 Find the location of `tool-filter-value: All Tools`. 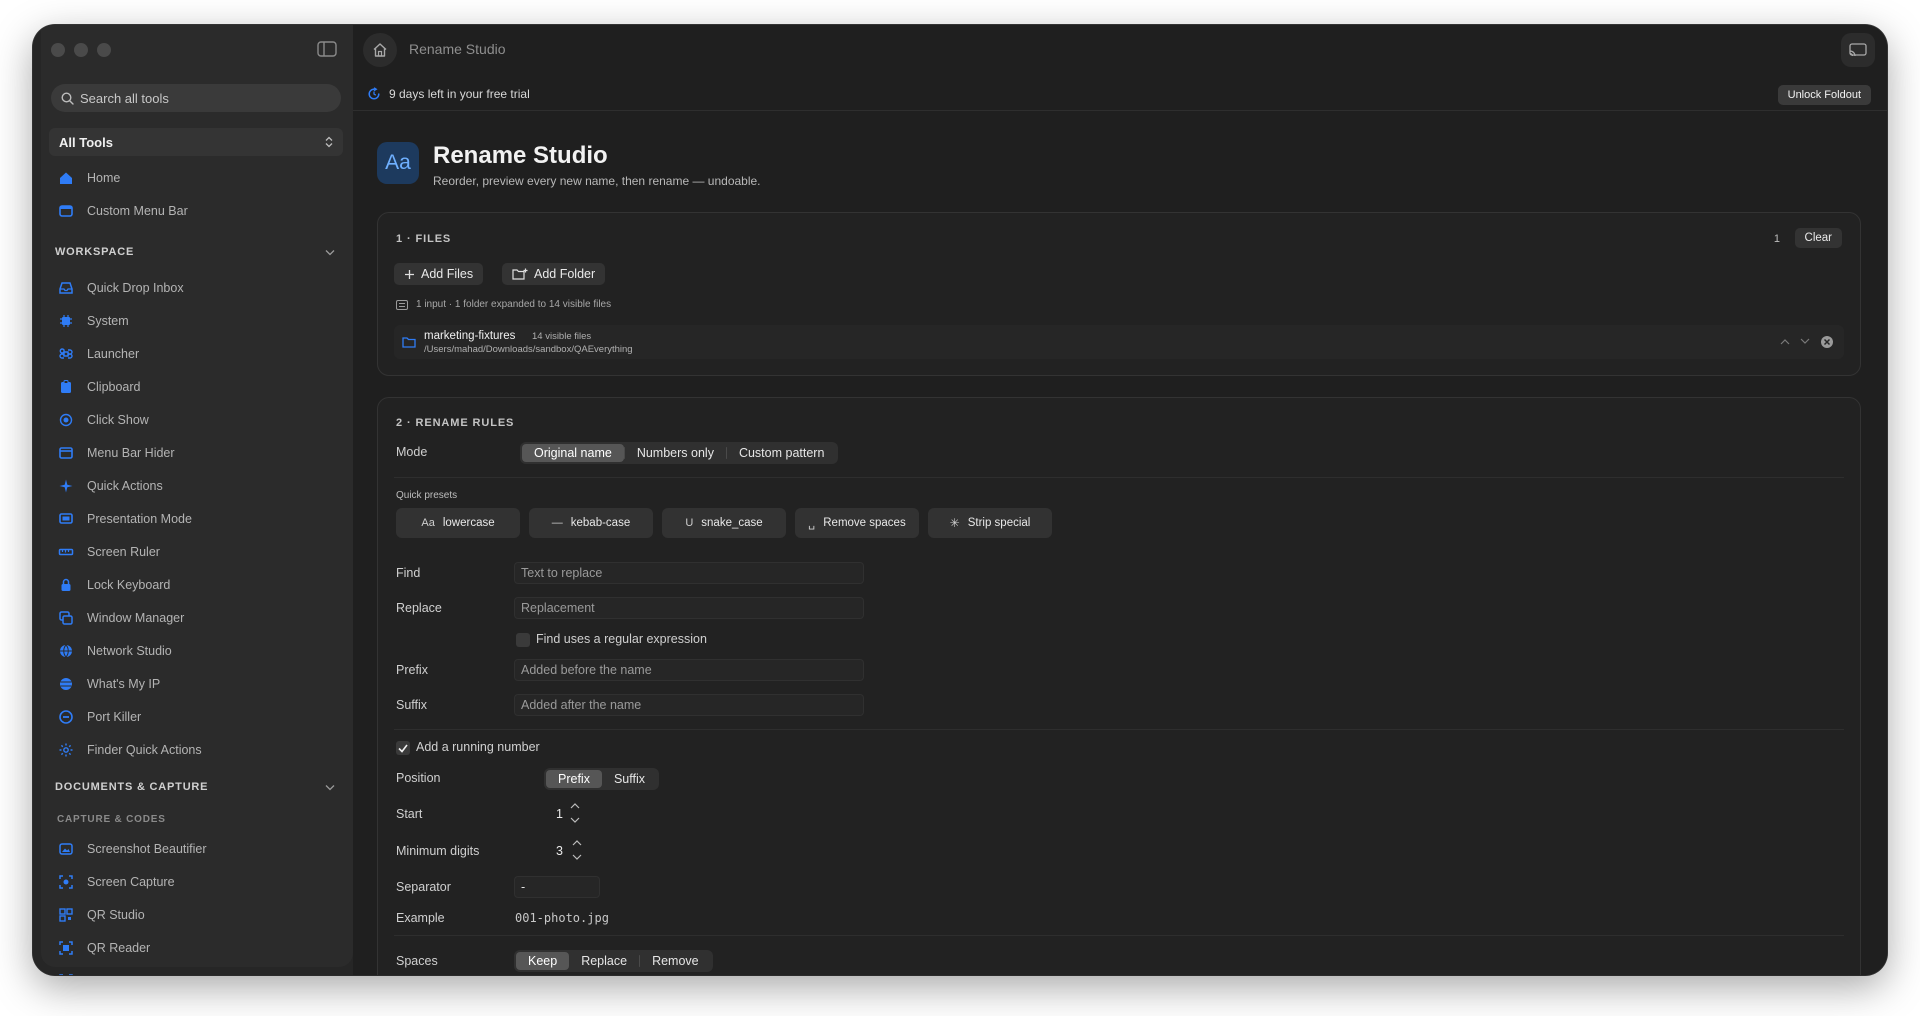

tool-filter-value: All Tools is located at coordinates (86, 142).